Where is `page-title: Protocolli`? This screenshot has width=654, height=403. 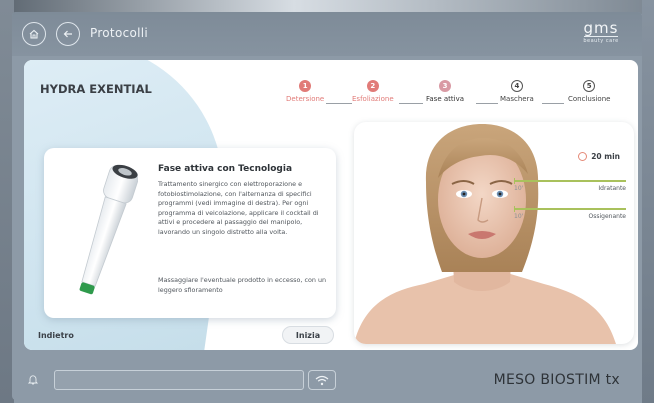 page-title: Protocolli is located at coordinates (119, 33).